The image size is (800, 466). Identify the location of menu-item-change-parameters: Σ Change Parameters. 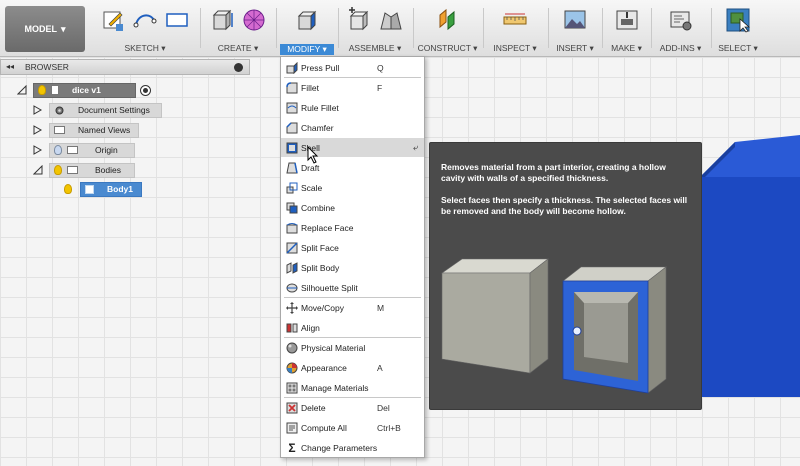
(352, 447).